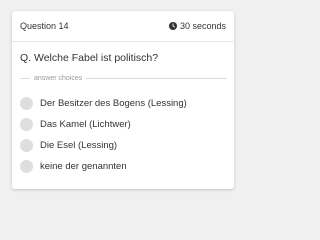 This screenshot has height=240, width=320. I want to click on answer-choice: Die Esel (Lessing), so click(125, 145).